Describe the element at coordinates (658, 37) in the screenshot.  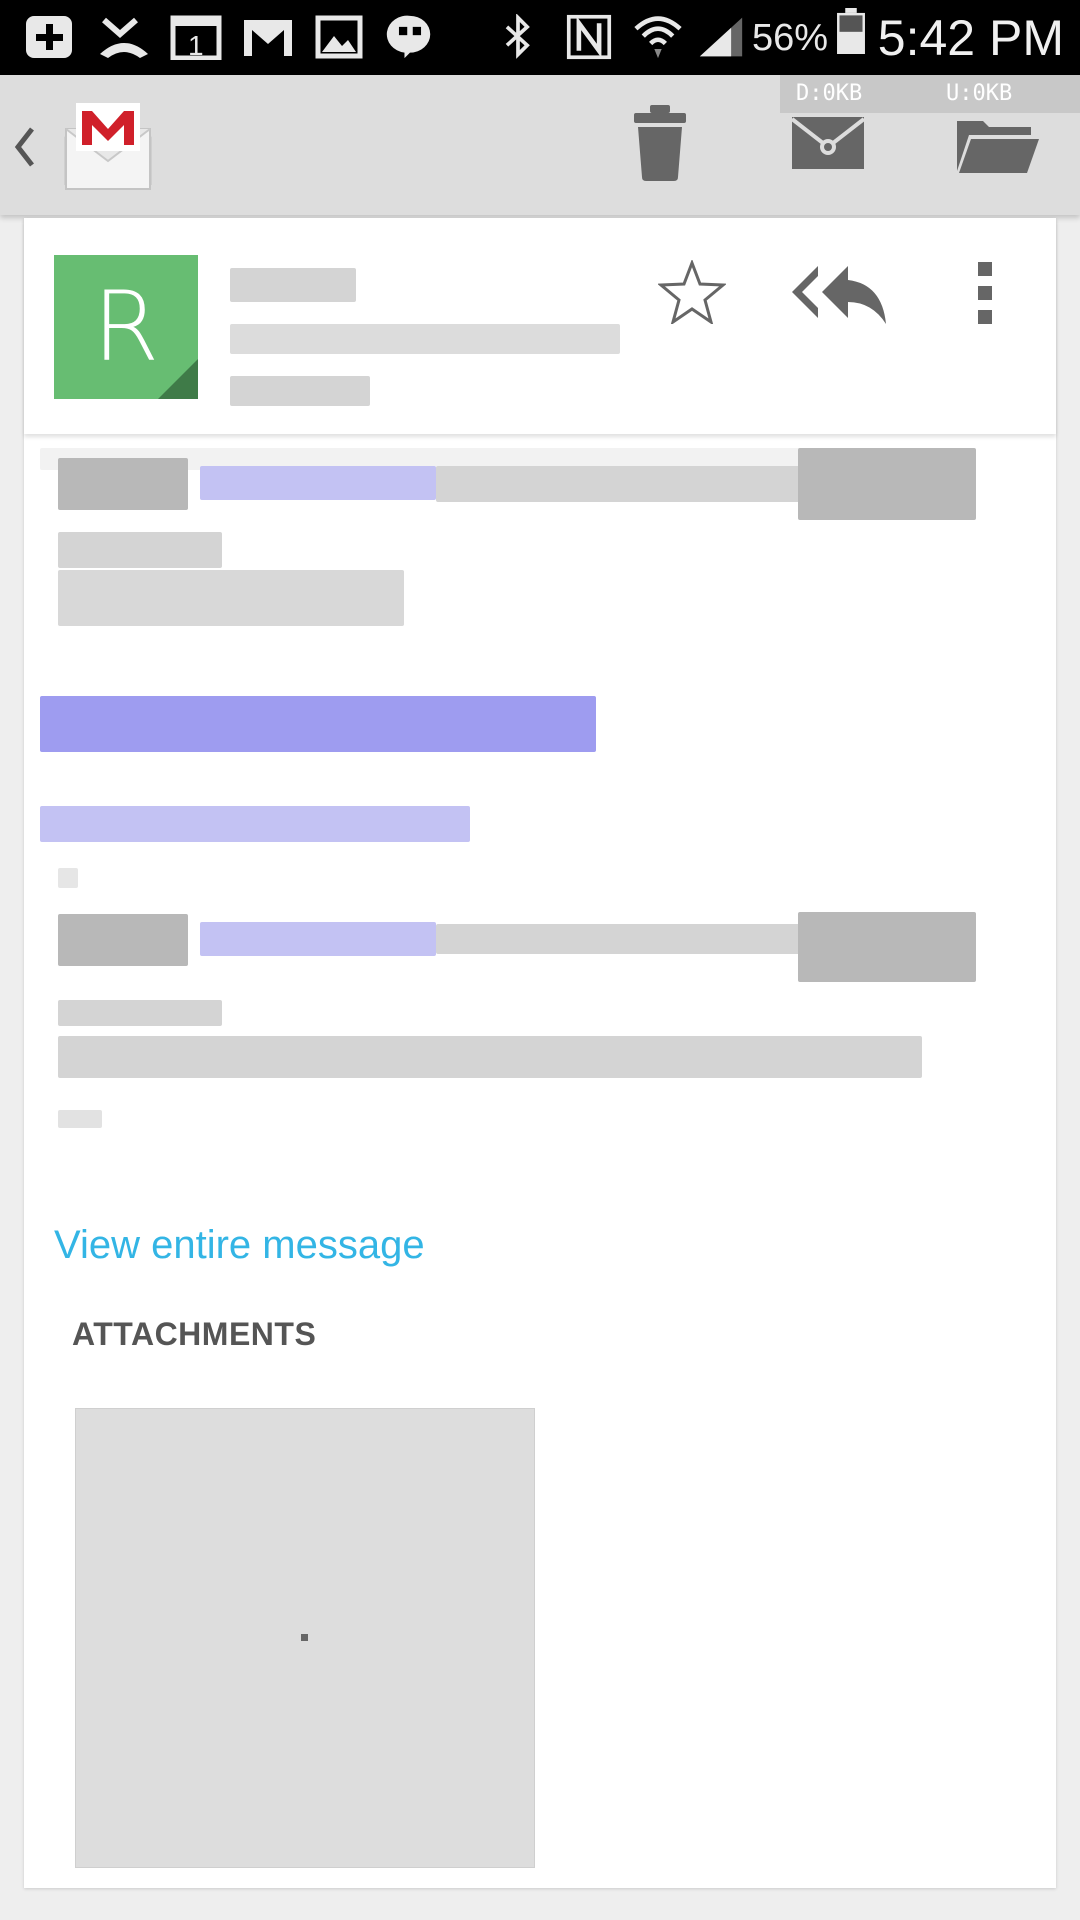
I see `wifi-icon` at that location.